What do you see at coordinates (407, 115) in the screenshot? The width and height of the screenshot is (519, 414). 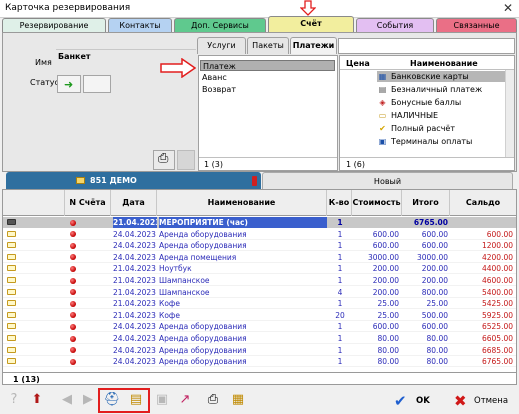 I see `payment-method-item: ▭ НАЛИЧНЫЕ` at bounding box center [407, 115].